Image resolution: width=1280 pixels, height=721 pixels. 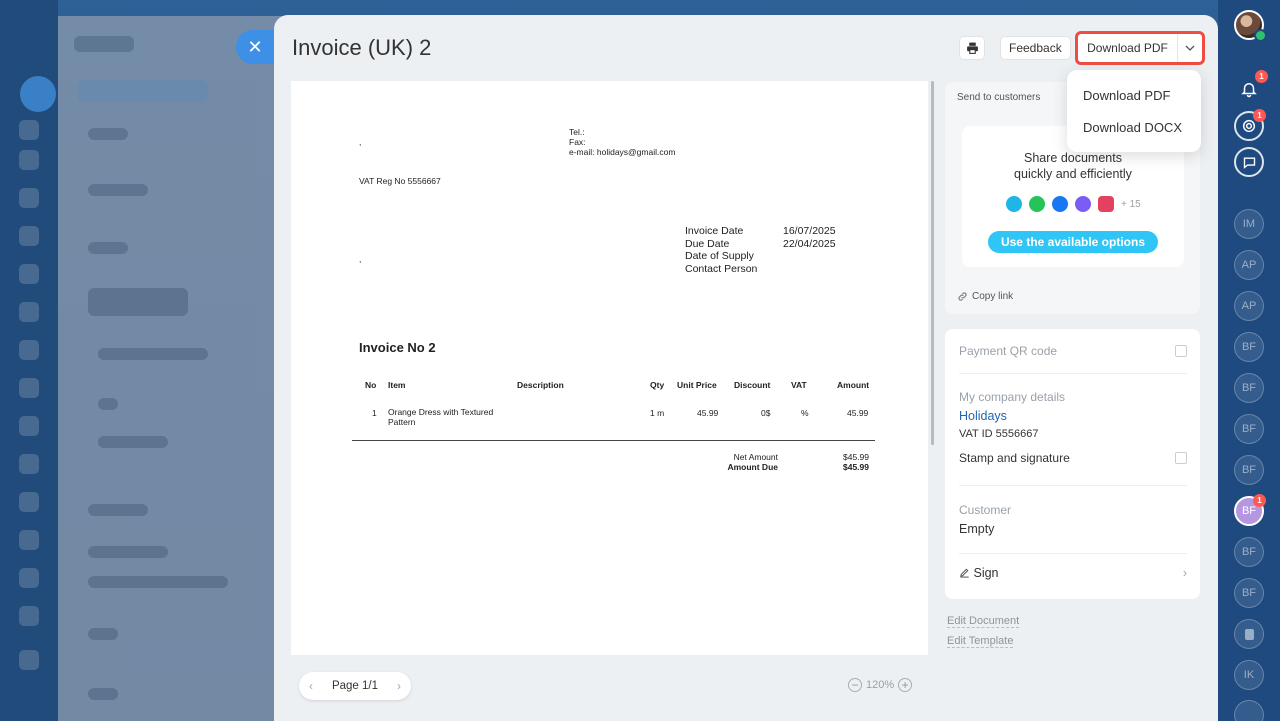 I want to click on menu-item-download-pdf: Download PDF, so click(x=1134, y=96).